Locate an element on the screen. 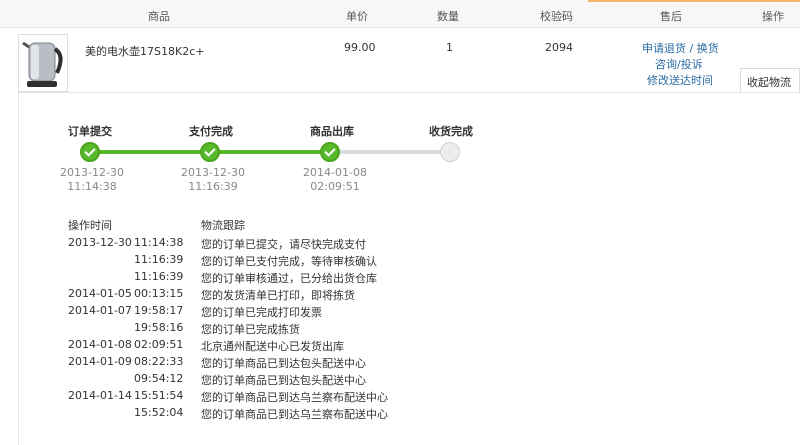 The image size is (800, 445). step-clock: 11:14:38 is located at coordinates (92, 186).